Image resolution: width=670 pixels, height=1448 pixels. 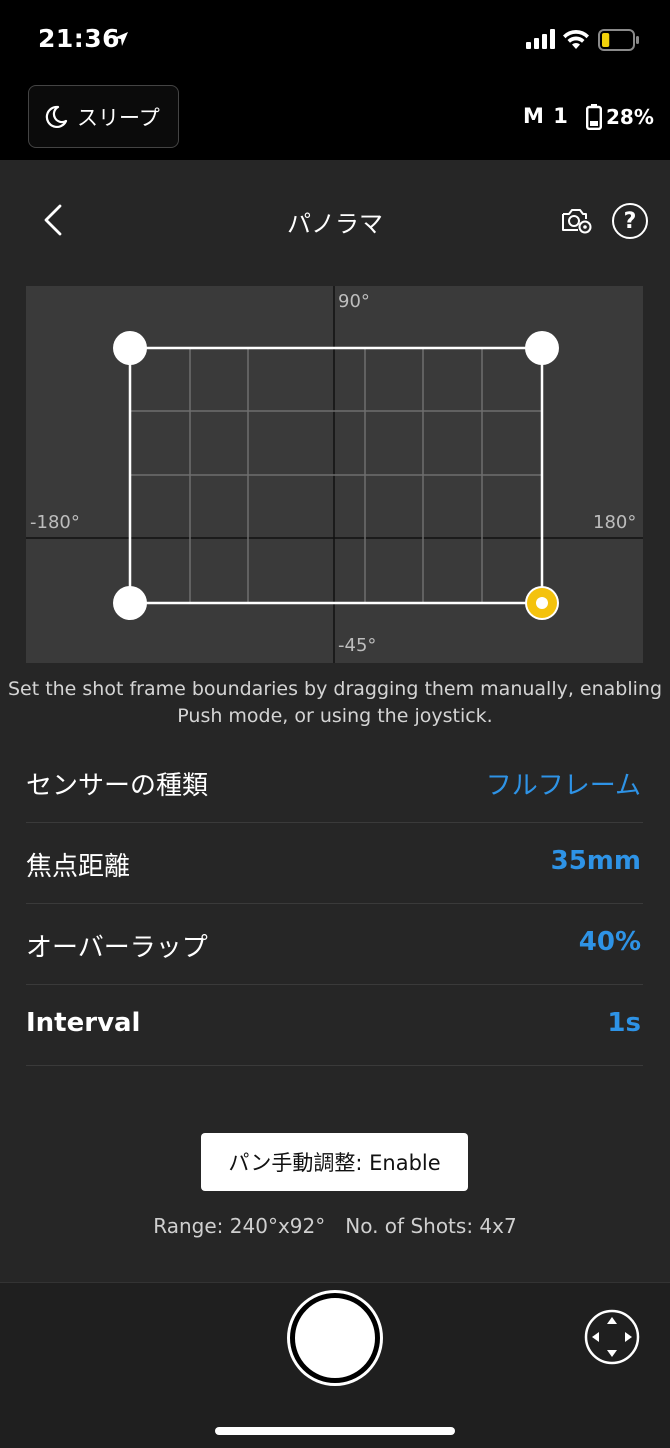 I want to click on location-arrow-icon, so click(x=121, y=39).